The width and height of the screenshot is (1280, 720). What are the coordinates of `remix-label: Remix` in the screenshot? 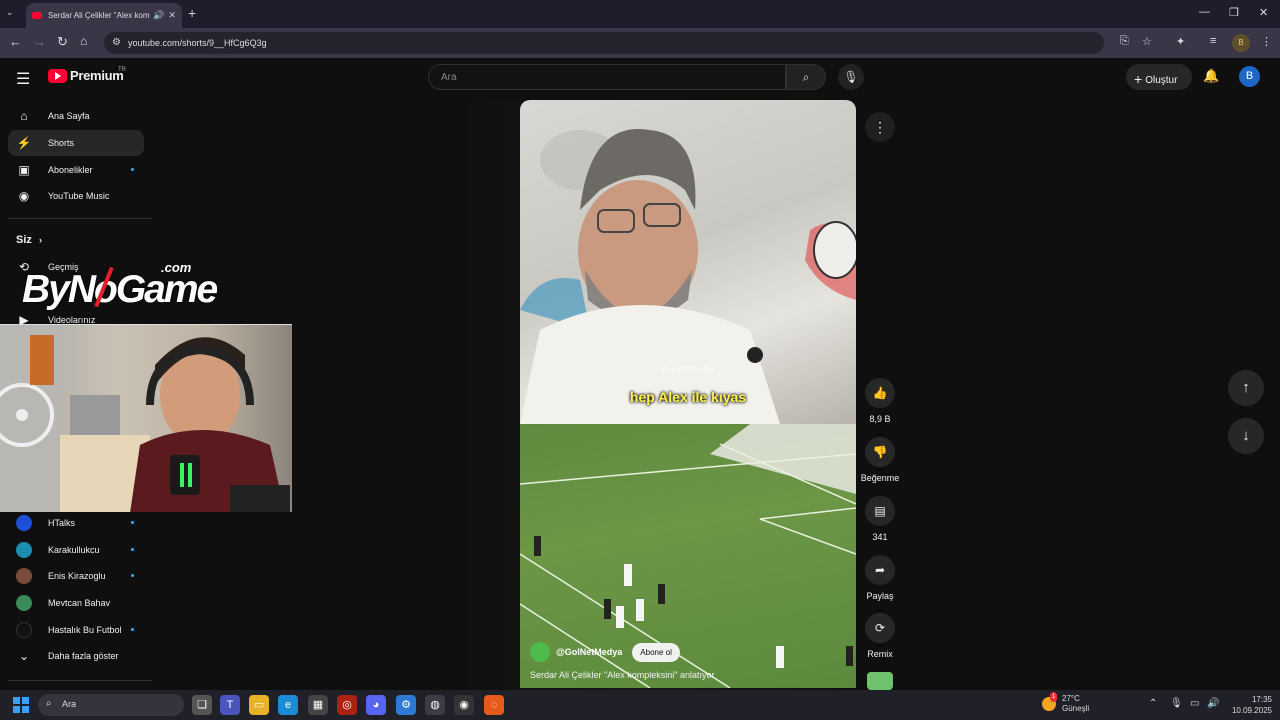 It's located at (880, 654).